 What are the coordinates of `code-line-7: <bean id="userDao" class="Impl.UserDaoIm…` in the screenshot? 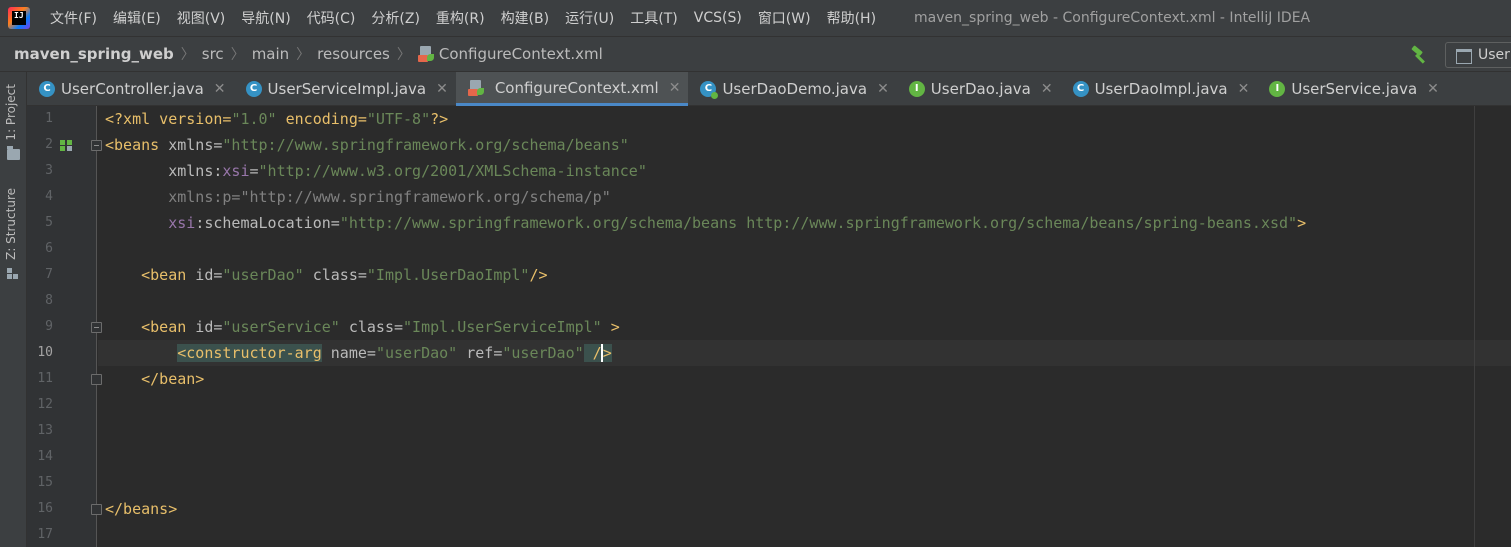 It's located at (344, 275).